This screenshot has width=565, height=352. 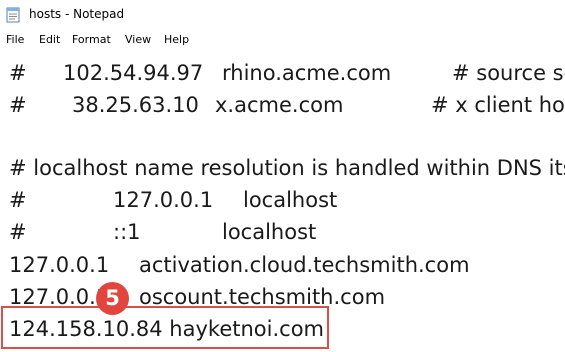 I want to click on menu-bar: File Edit Format View Help, so click(x=282, y=41).